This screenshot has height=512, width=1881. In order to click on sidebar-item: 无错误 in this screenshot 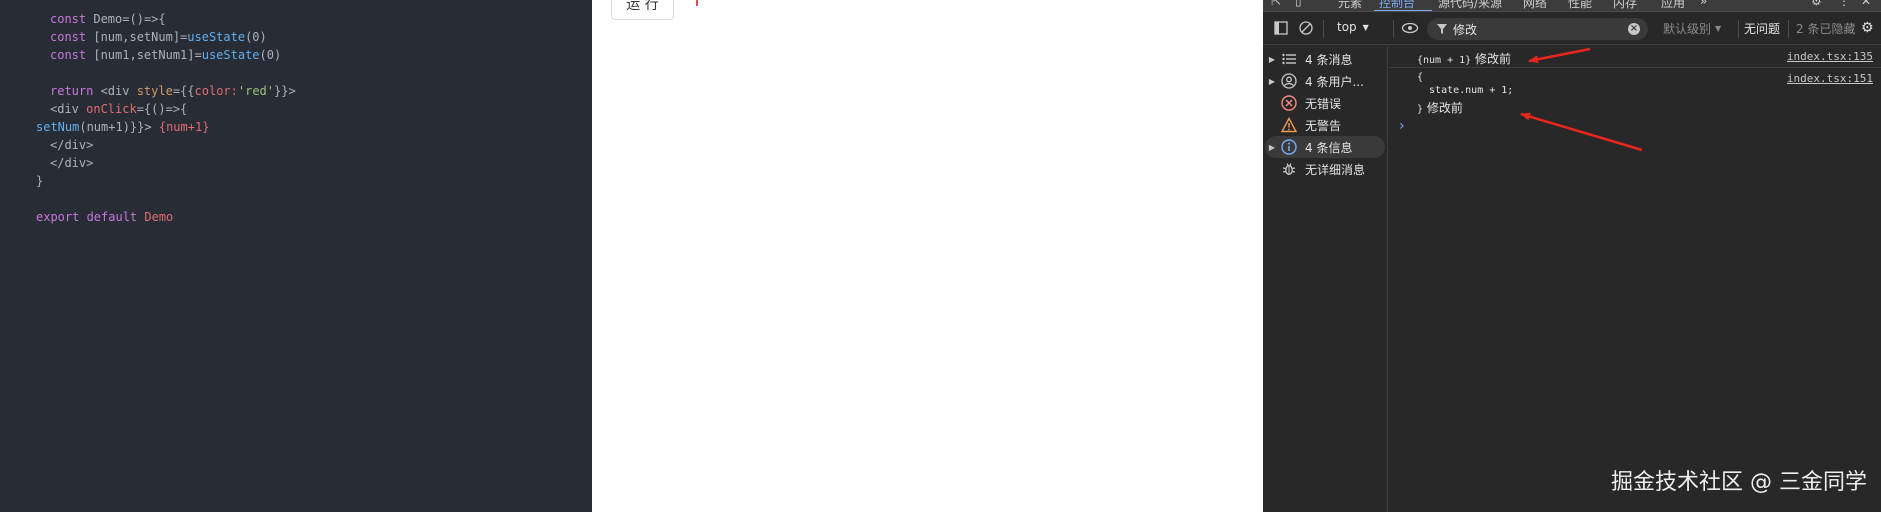, I will do `click(1325, 103)`.